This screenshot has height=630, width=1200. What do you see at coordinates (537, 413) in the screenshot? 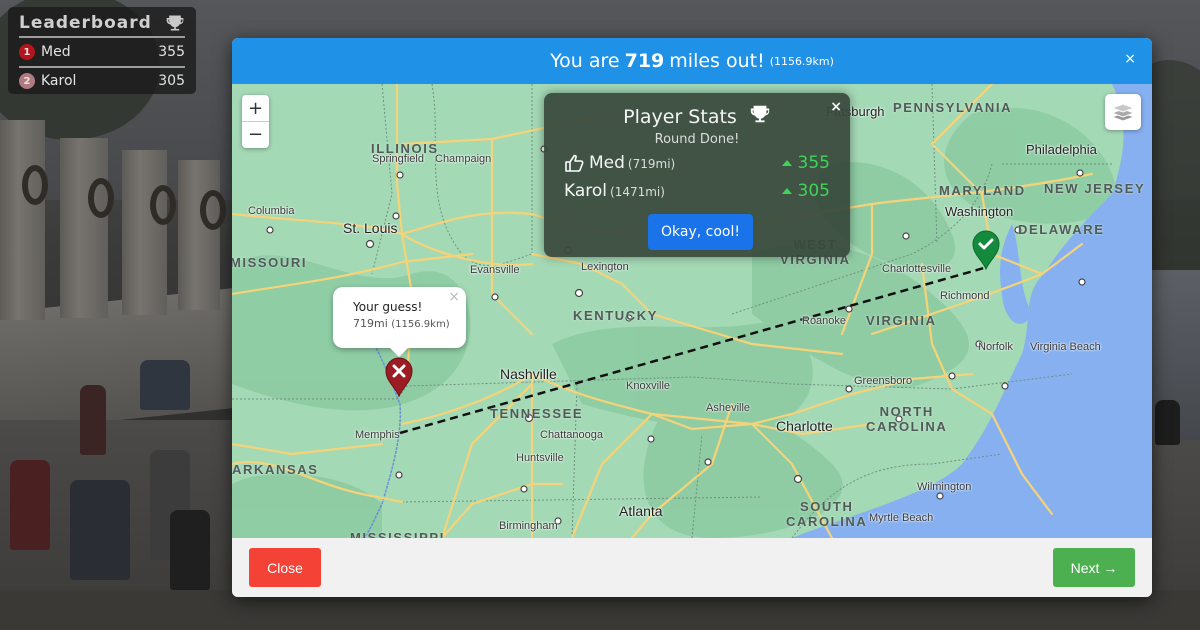
I see `map-label: TENNESSEE` at bounding box center [537, 413].